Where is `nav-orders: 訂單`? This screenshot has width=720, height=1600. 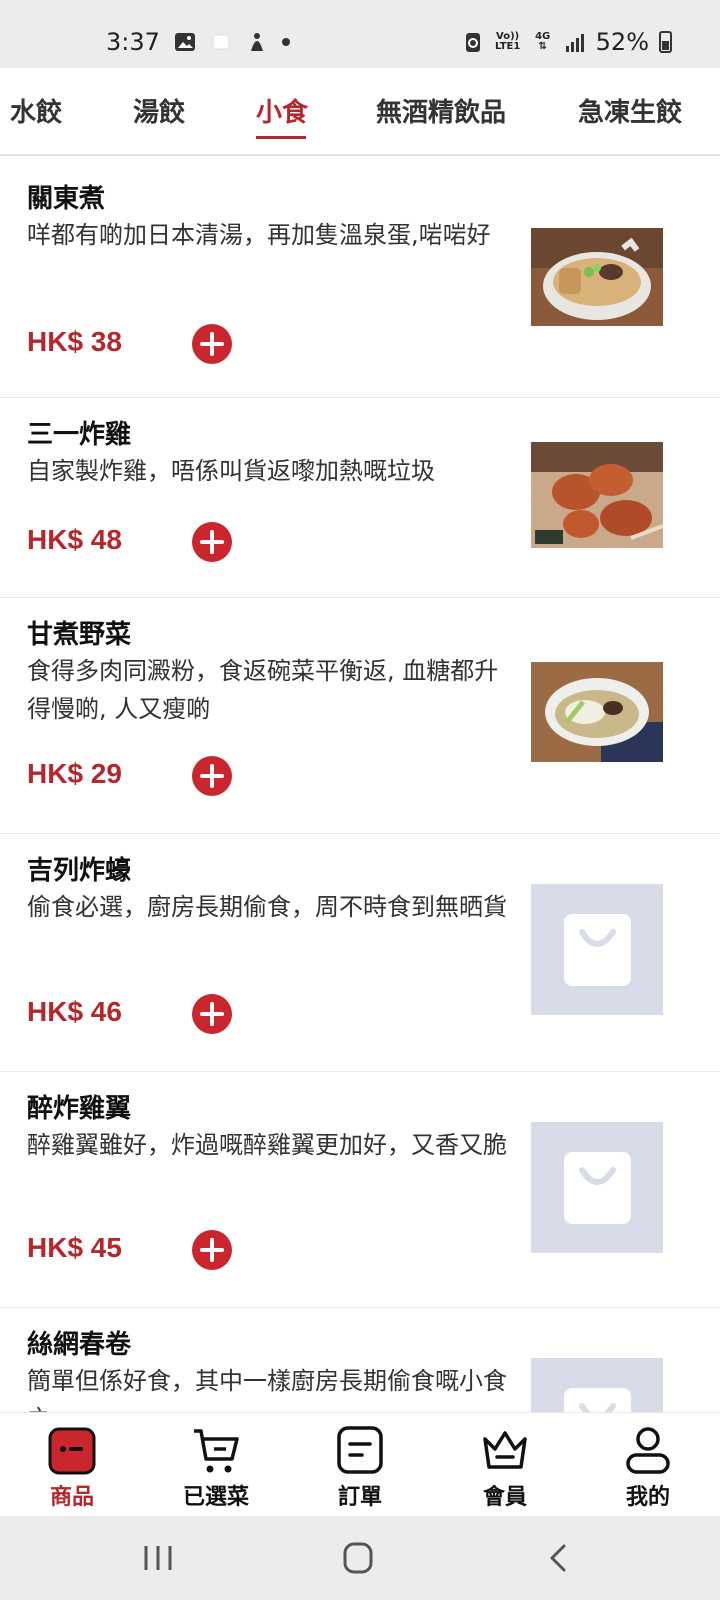
nav-orders: 訂單 is located at coordinates (360, 1465).